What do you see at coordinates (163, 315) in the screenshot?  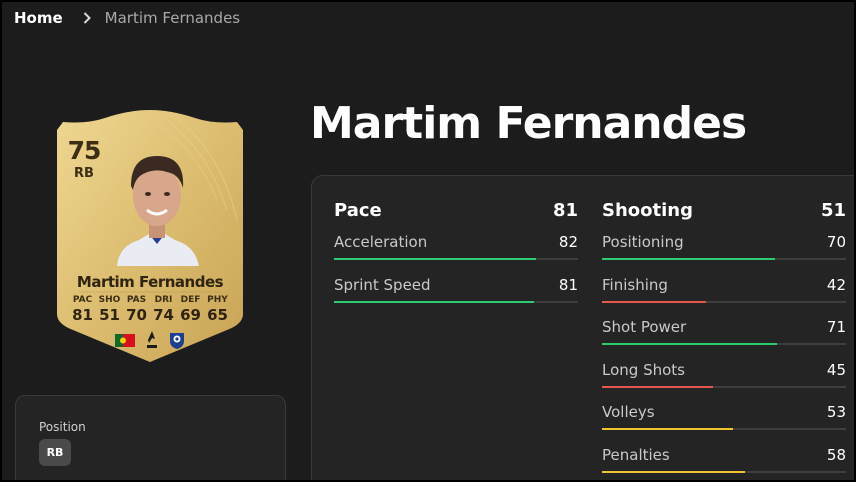 I see `card-stat-value: 74` at bounding box center [163, 315].